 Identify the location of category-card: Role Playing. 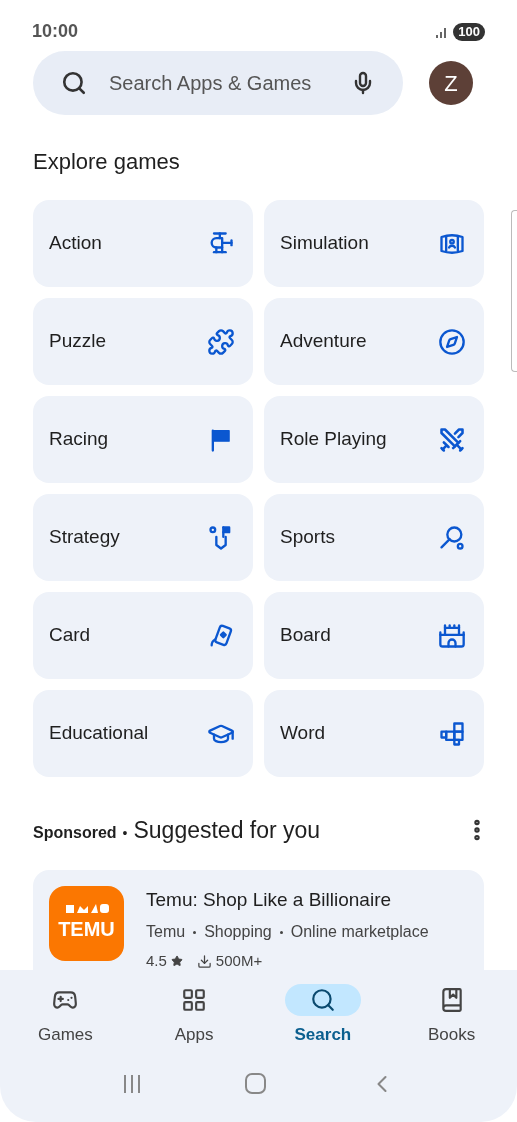
(374, 439).